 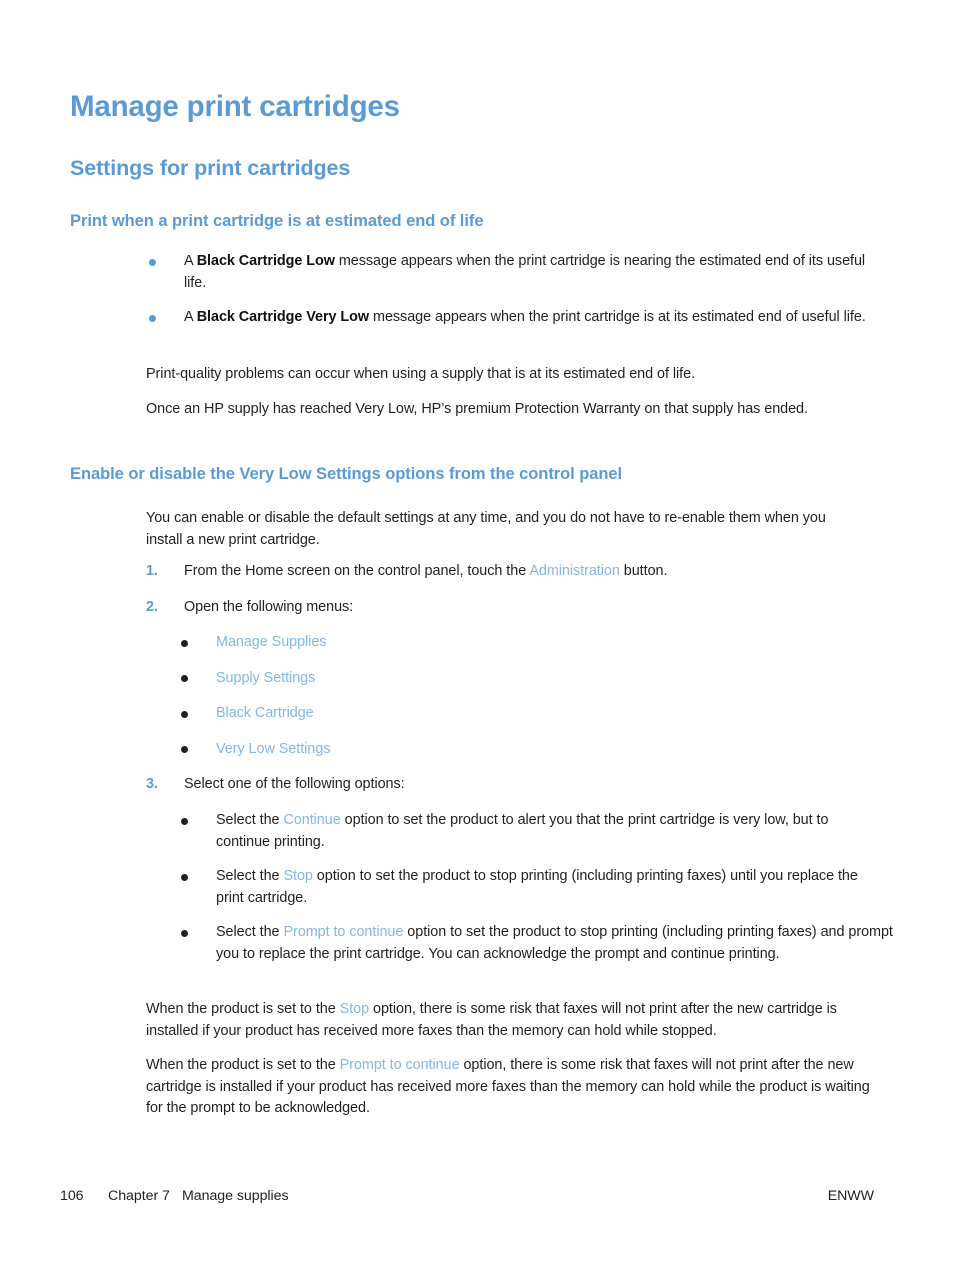 I want to click on step-text-after: button., so click(x=643, y=571).